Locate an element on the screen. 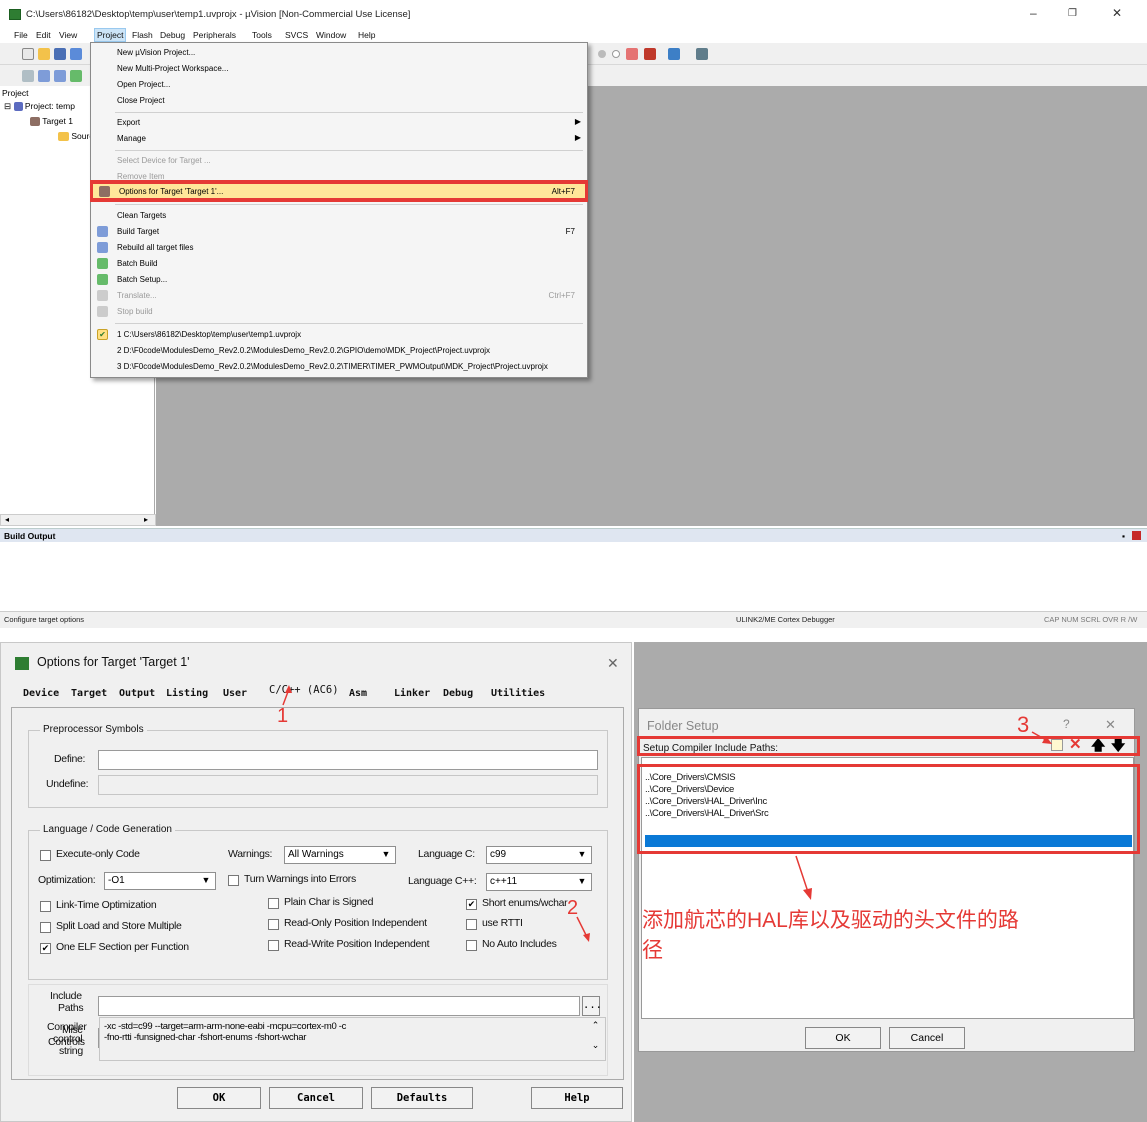  build-output-area is located at coordinates (573, 577).